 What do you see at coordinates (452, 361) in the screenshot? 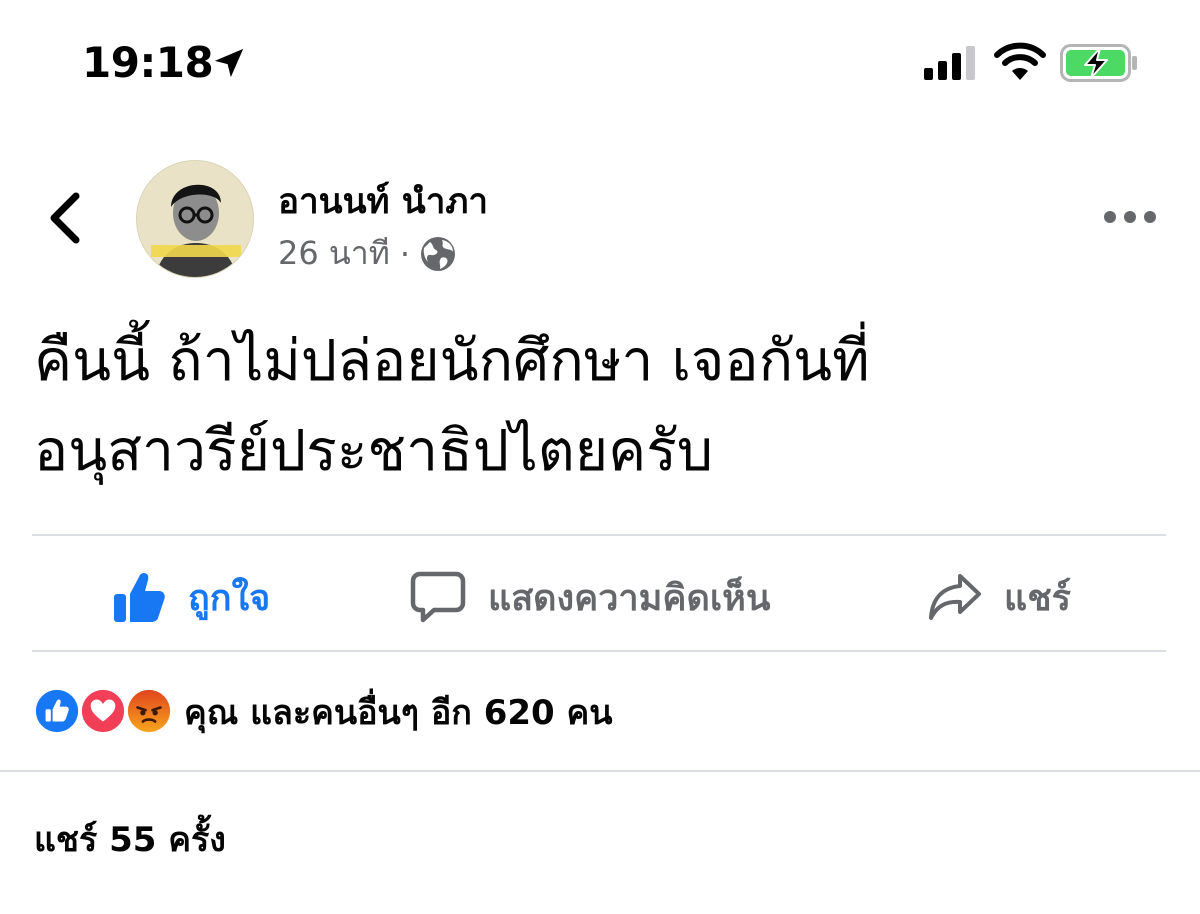
I see `post-text-line: คืนนี้ ถ้าไม่ปล่อยนักศึกษา เจอกันที่` at bounding box center [452, 361].